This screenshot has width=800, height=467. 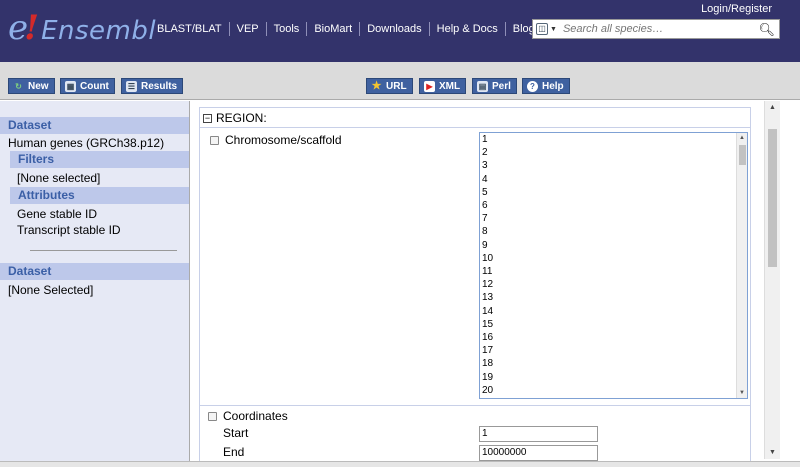 I want to click on calculator-icon: ▦, so click(x=70, y=86).